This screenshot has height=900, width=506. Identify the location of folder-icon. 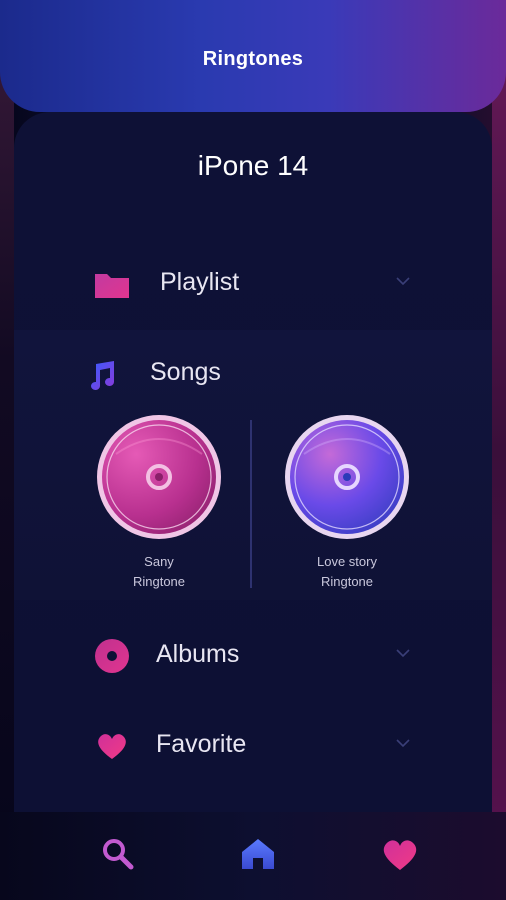
(112, 286).